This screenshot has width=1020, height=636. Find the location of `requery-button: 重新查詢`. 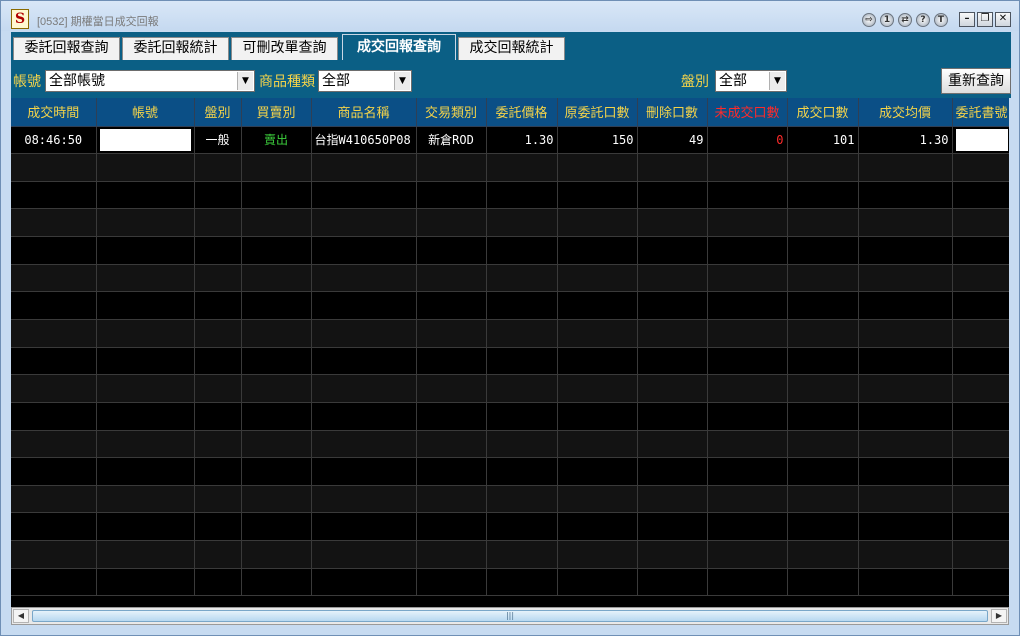

requery-button: 重新查詢 is located at coordinates (976, 81).